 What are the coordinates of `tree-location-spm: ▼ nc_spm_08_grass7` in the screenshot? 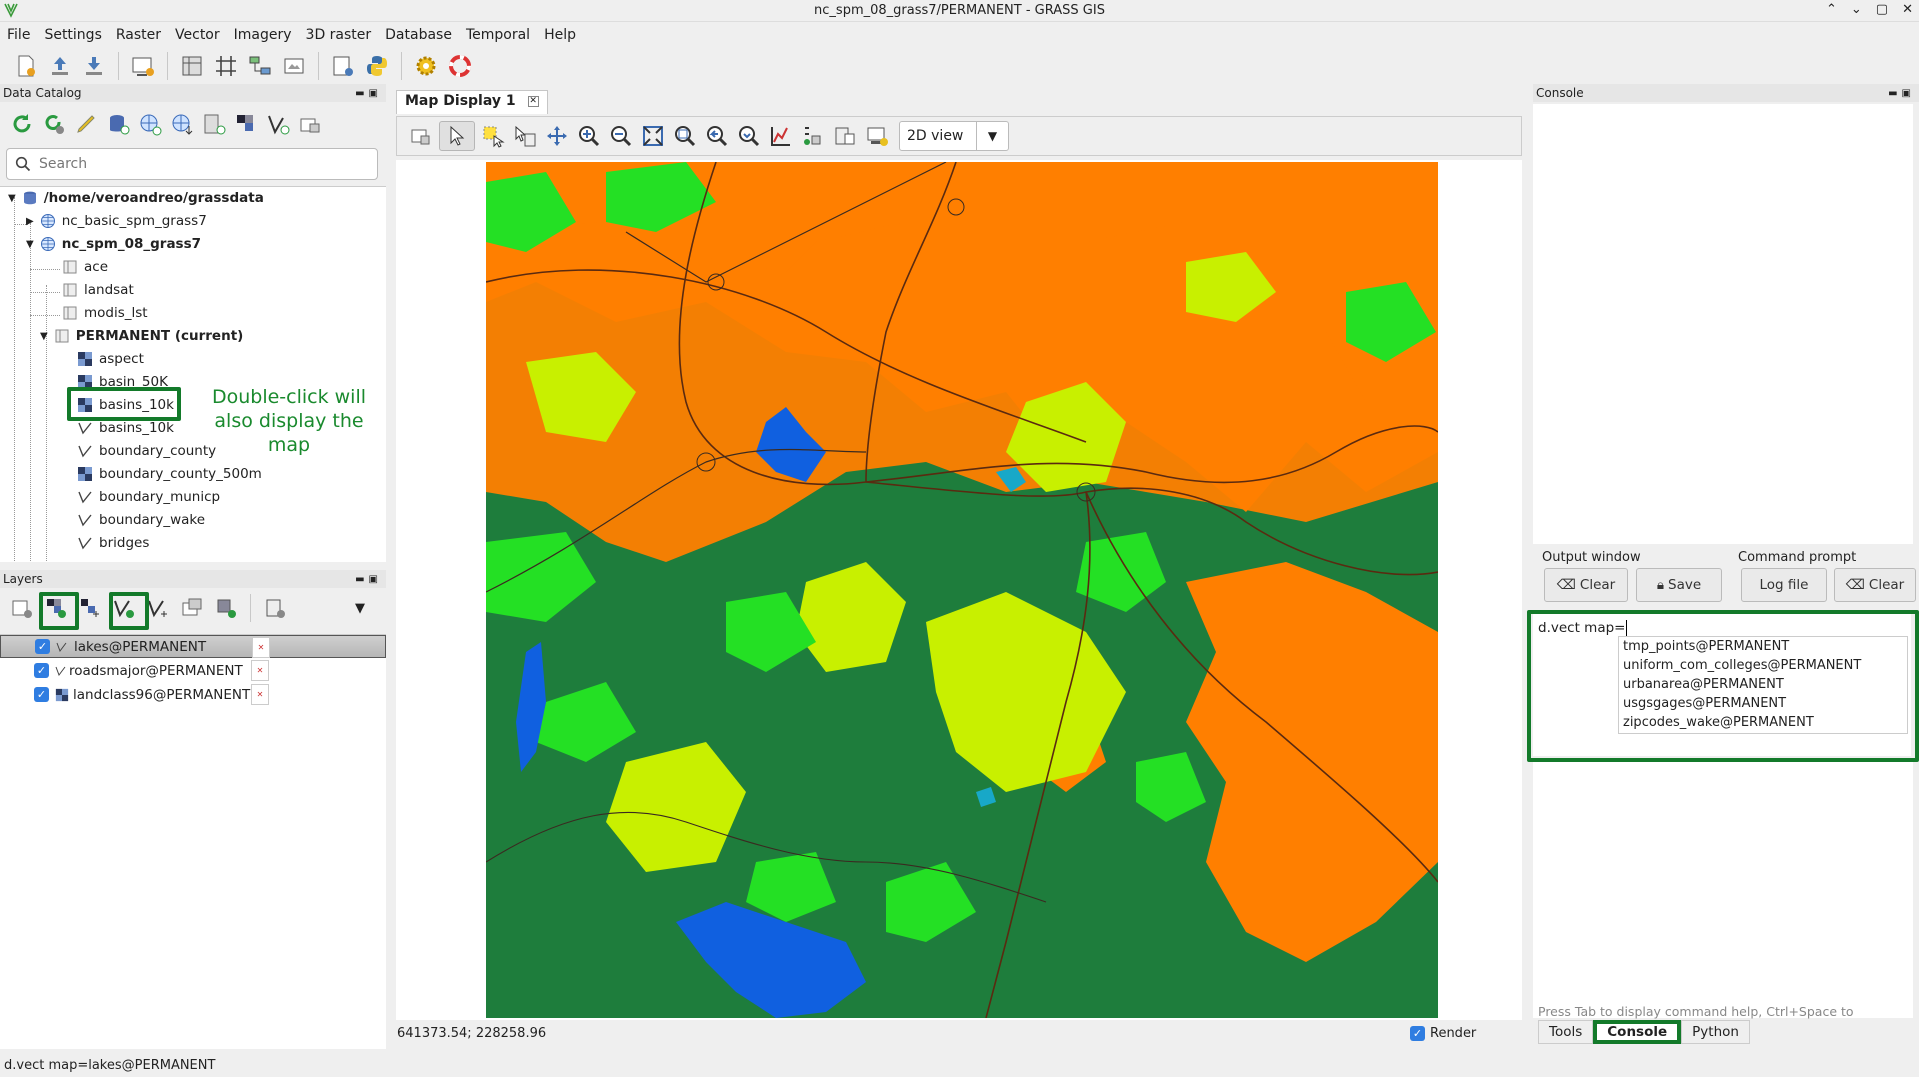 It's located at (113, 244).